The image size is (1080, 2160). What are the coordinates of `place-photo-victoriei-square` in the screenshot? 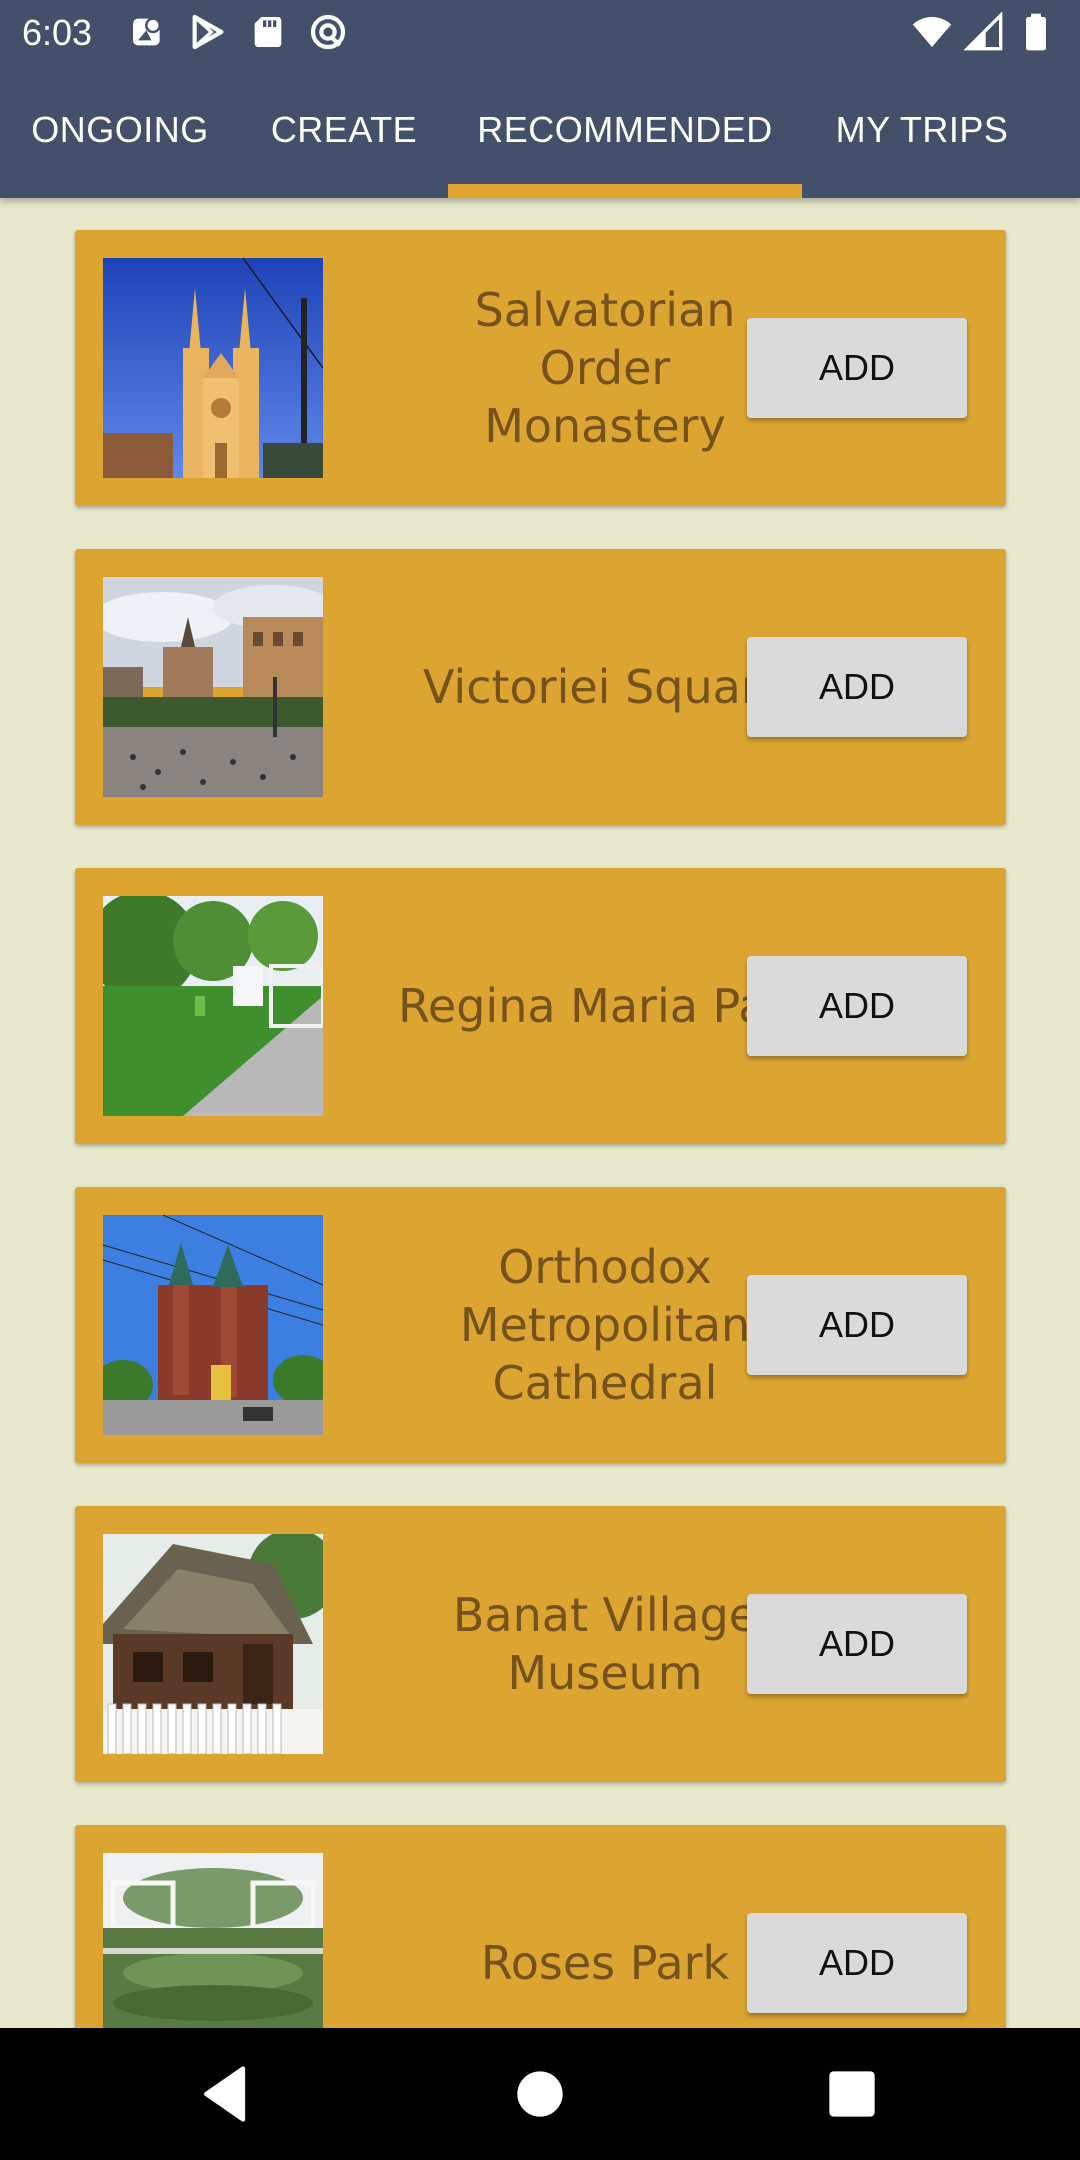 It's located at (213, 687).